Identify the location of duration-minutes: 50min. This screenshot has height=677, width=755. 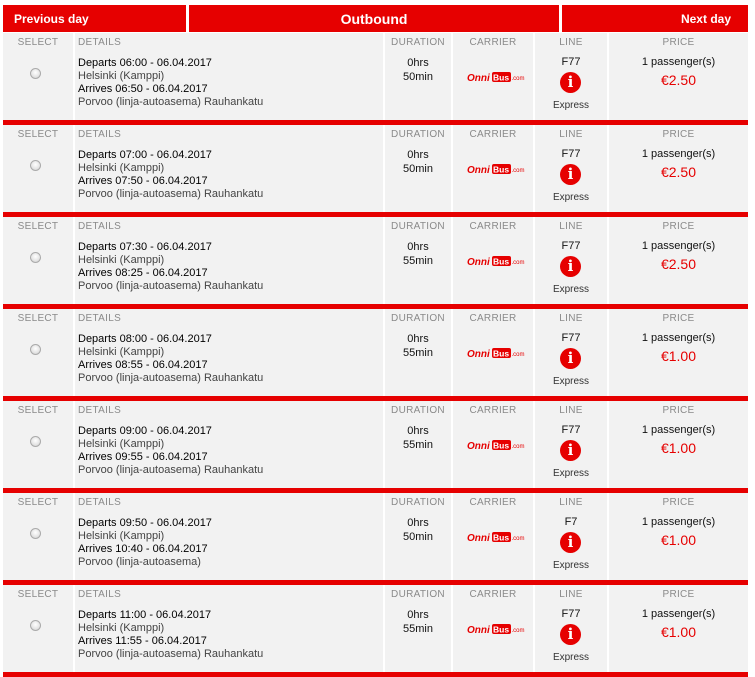
(418, 77).